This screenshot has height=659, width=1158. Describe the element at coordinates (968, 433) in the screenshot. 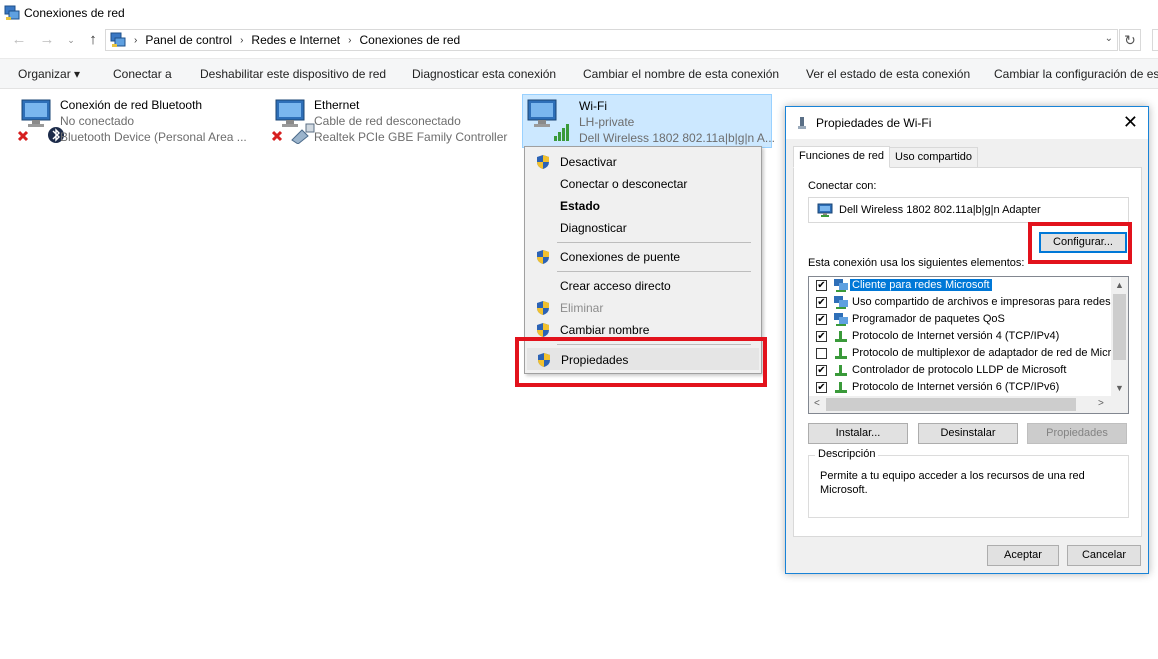

I see `uninstall-button: Desinstalar` at that location.